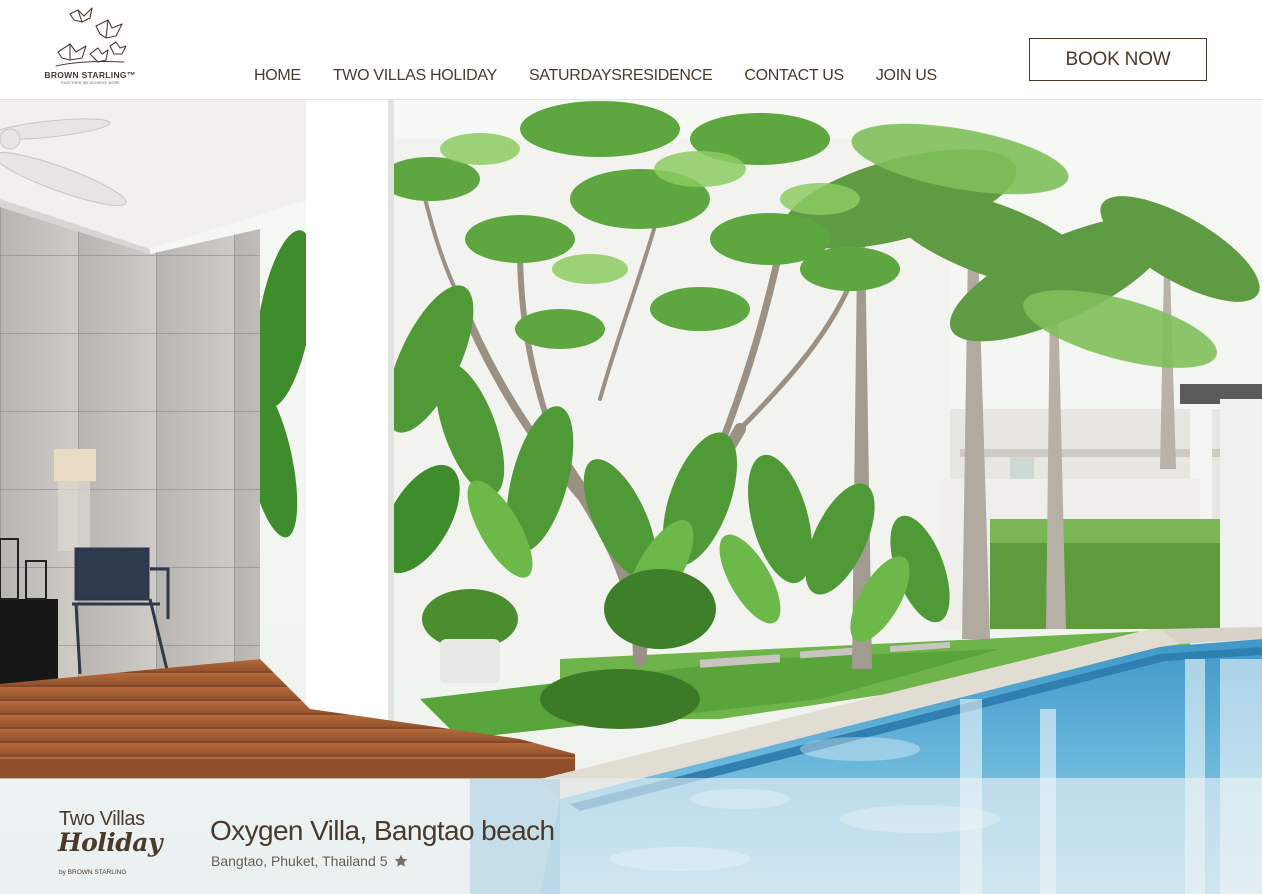  I want to click on nav-item-home: HOME, so click(277, 76).